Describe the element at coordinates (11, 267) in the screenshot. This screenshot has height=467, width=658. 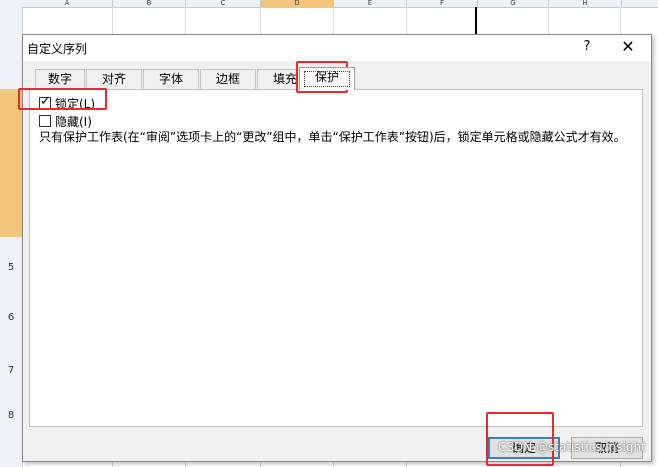
I see `row-label-5: 5` at that location.